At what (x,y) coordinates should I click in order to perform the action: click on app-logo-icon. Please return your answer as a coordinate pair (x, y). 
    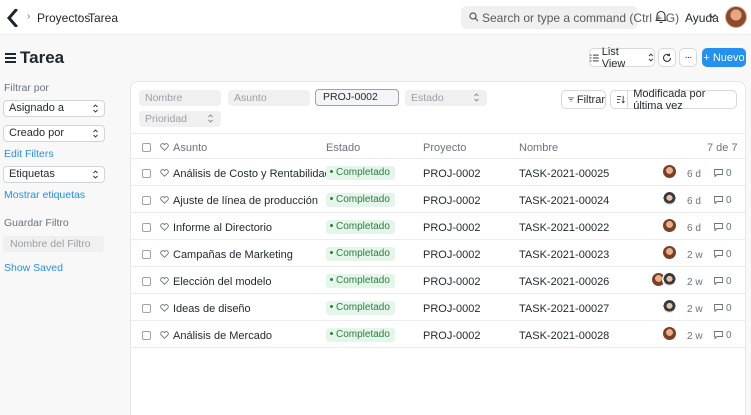
    Looking at the image, I should click on (12, 18).